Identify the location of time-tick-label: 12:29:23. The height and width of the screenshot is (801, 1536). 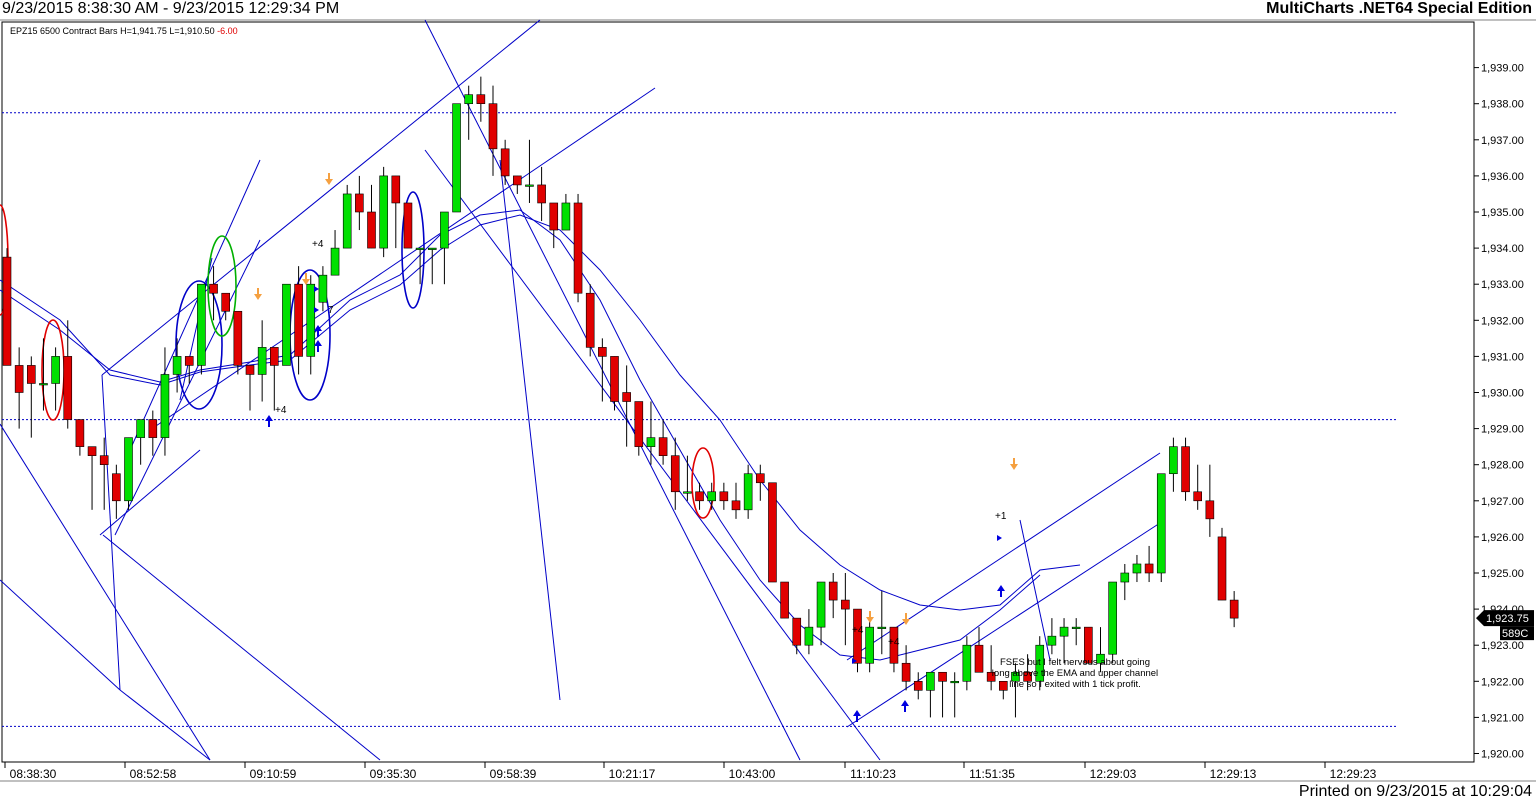
(1353, 774).